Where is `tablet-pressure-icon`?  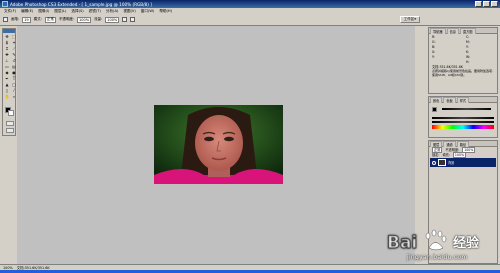
tablet-pressure-icon is located at coordinates (133, 19).